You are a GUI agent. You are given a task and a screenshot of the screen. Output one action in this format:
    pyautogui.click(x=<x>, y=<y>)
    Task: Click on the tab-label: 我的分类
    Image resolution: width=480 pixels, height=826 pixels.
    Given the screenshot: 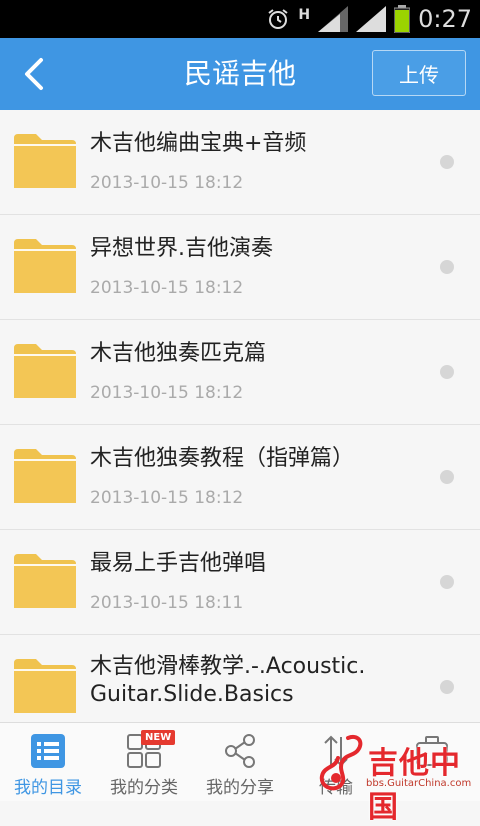 What is the action you would take?
    pyautogui.click(x=144, y=788)
    